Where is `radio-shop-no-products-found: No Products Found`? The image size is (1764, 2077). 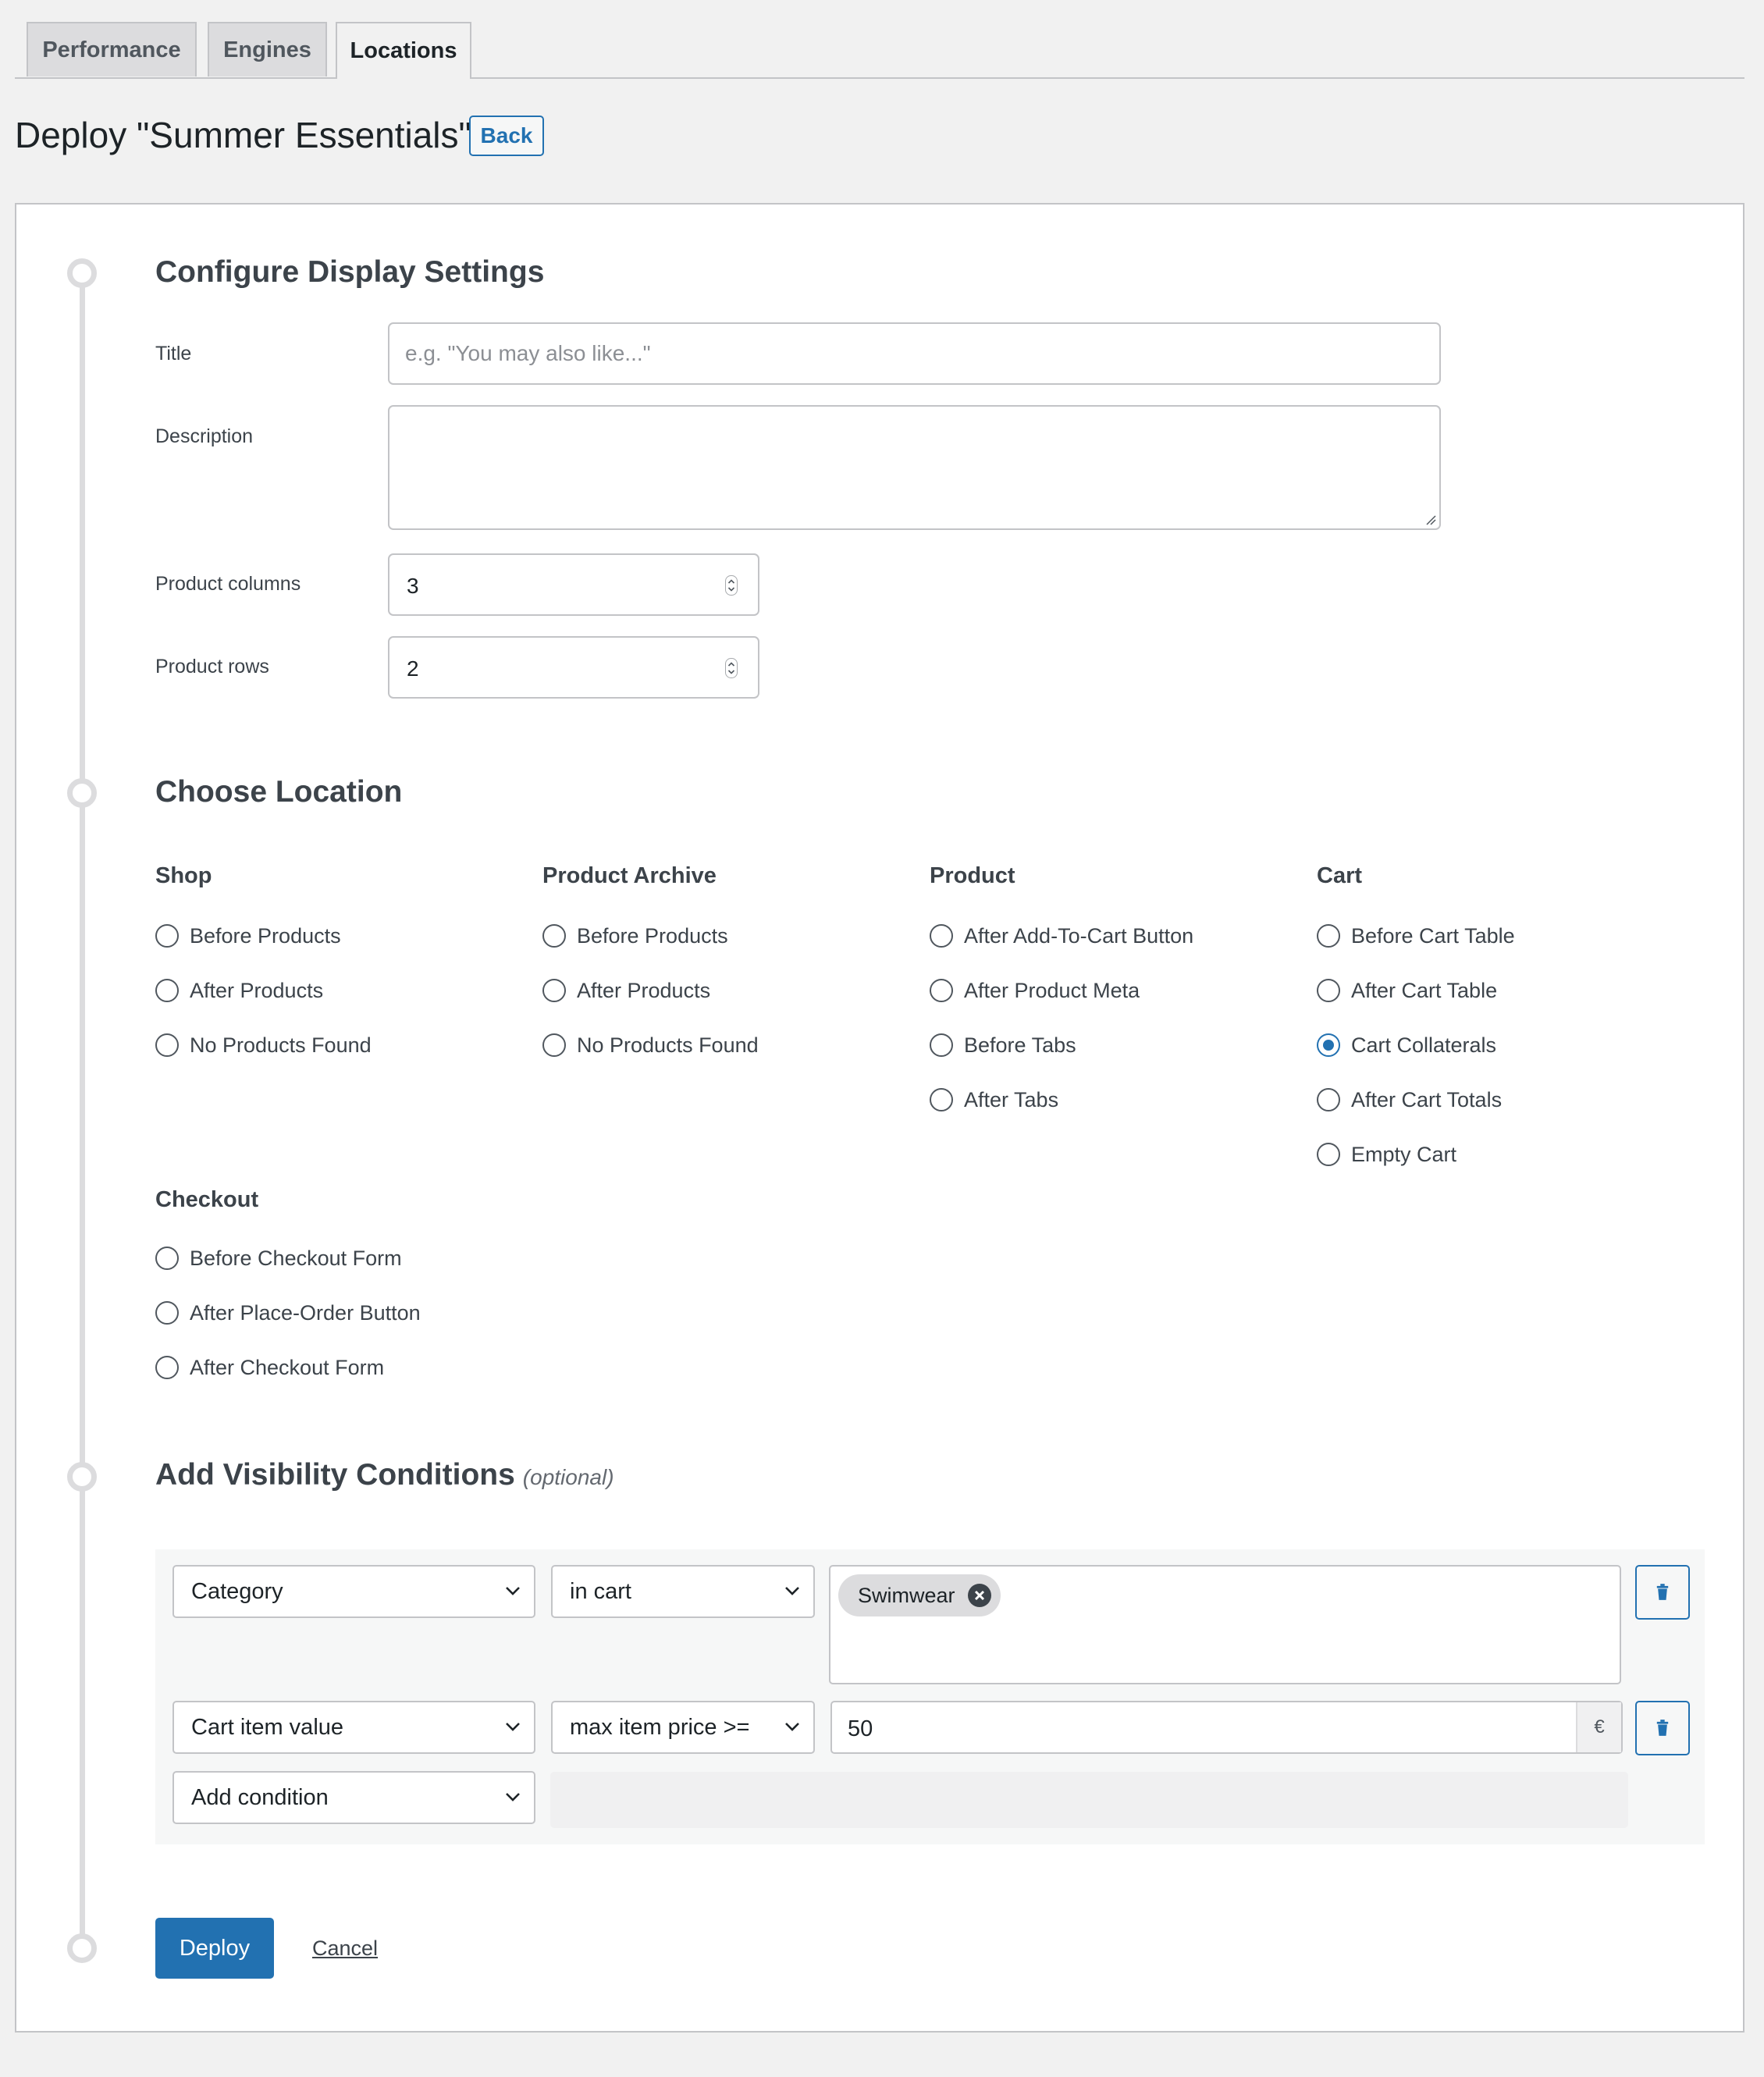 radio-shop-no-products-found: No Products Found is located at coordinates (263, 1045).